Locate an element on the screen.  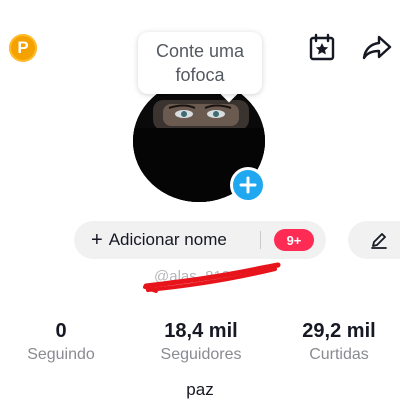
gossip-prompt-bubble: Conte uma fofoca is located at coordinates (200, 63).